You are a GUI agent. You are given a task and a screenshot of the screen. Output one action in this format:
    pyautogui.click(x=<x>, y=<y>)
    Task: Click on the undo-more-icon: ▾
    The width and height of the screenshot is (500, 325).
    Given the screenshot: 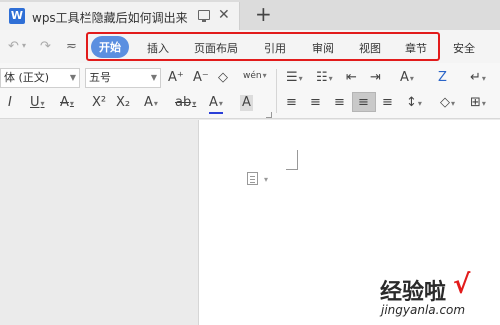 What is the action you would take?
    pyautogui.click(x=24, y=45)
    